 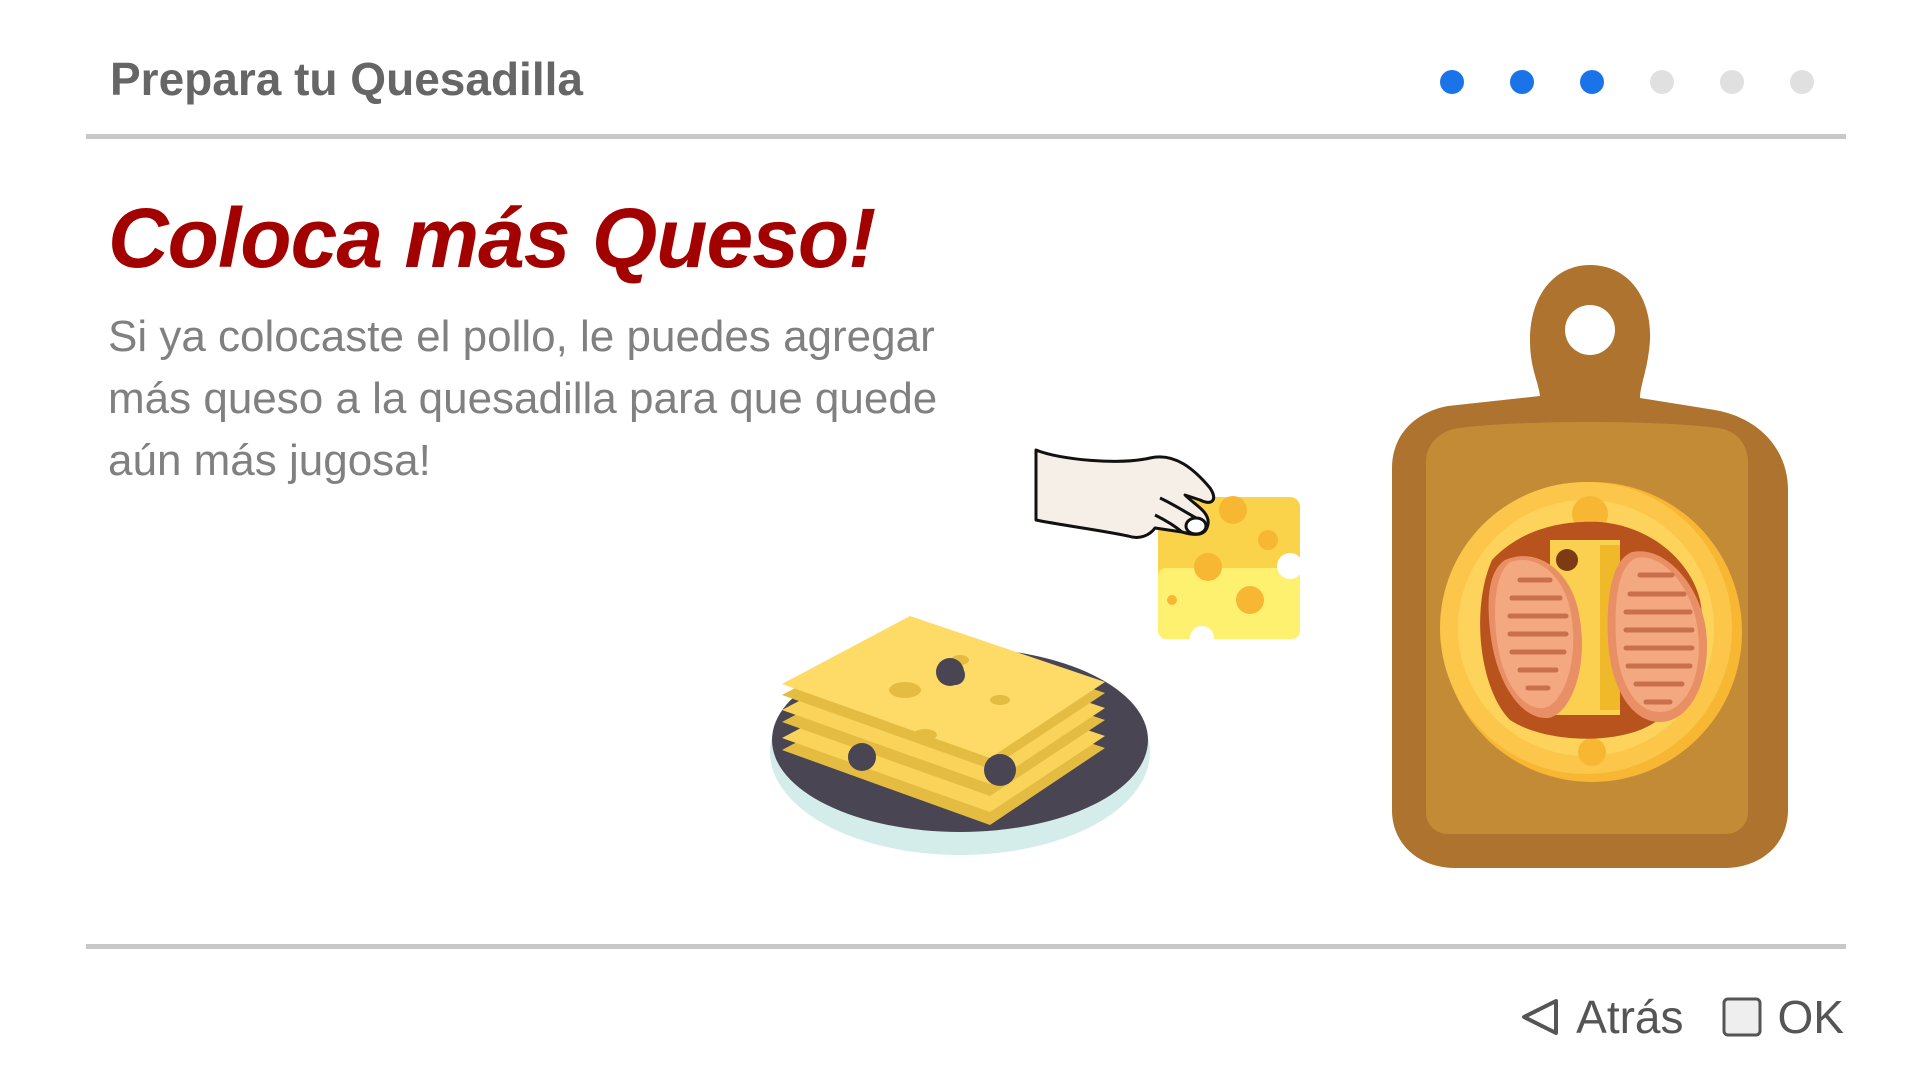 What do you see at coordinates (1540, 1017) in the screenshot?
I see `triangle-left-icon` at bounding box center [1540, 1017].